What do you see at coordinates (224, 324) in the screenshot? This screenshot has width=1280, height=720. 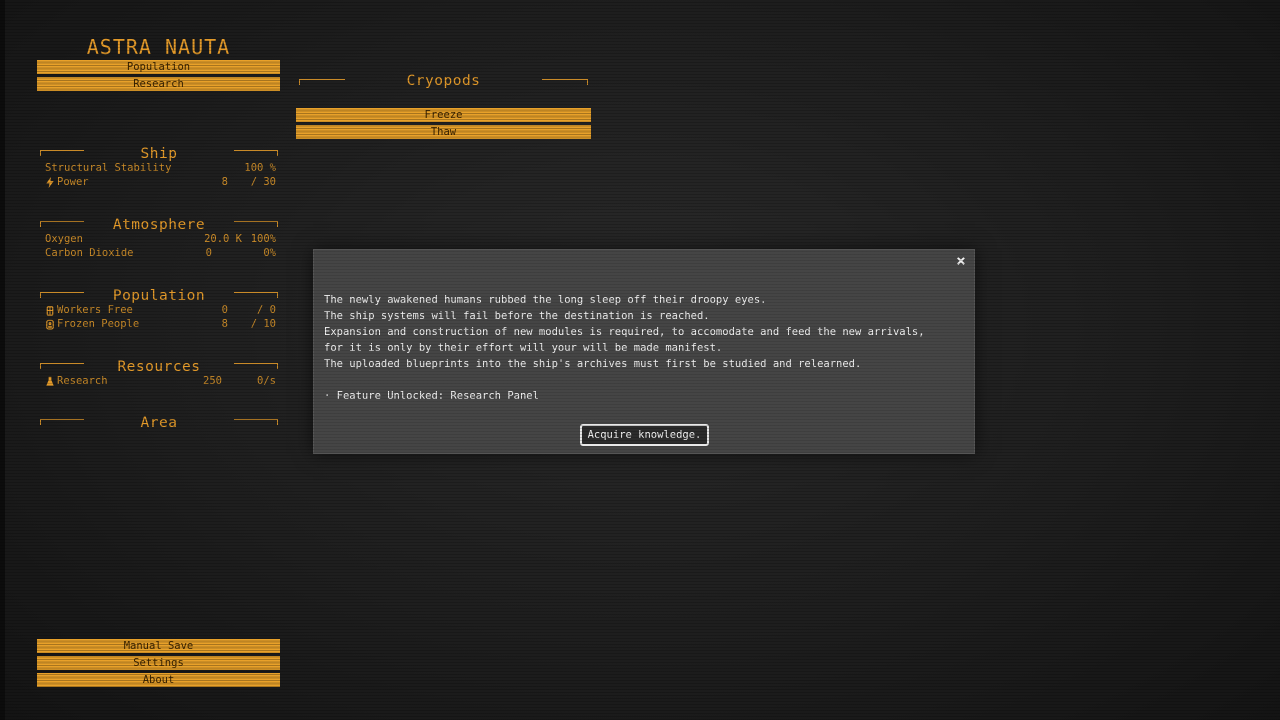 I see `frozen-people-value: 8` at bounding box center [224, 324].